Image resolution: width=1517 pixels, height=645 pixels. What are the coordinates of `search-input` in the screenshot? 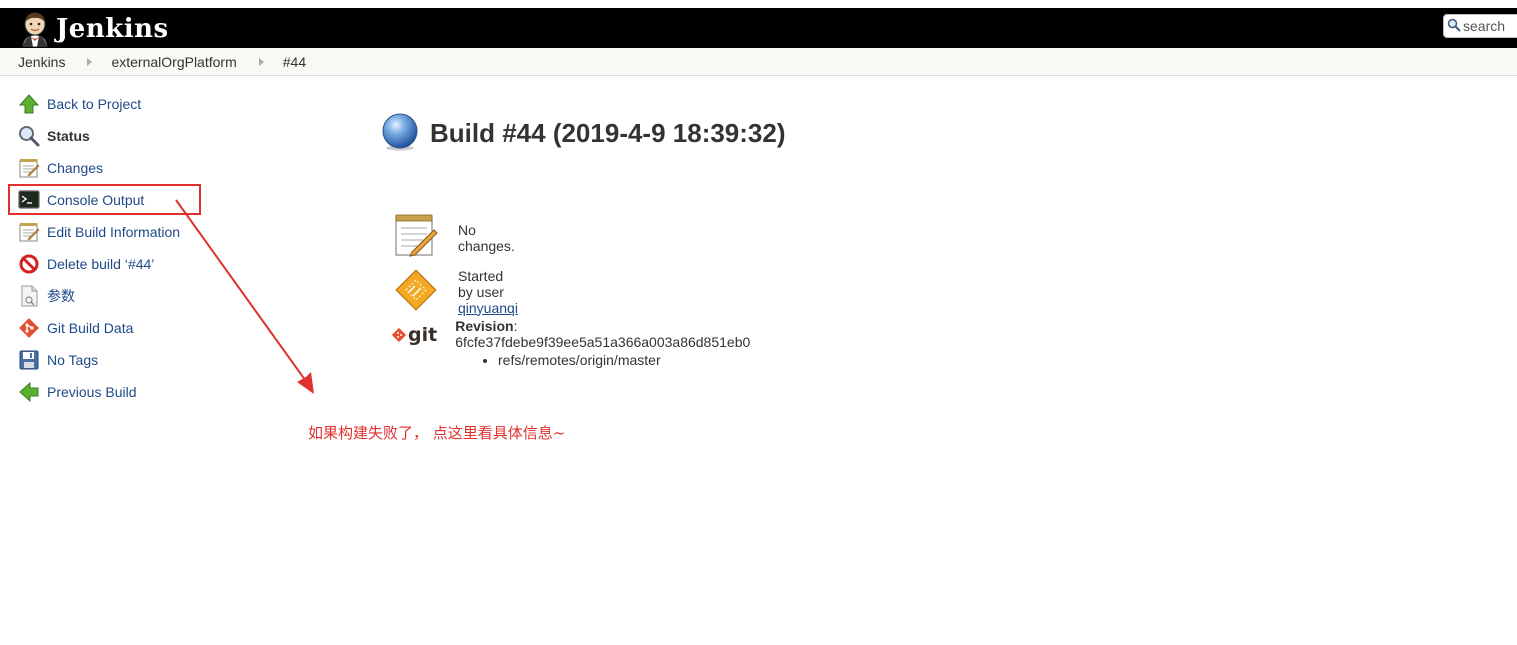 It's located at (1490, 26).